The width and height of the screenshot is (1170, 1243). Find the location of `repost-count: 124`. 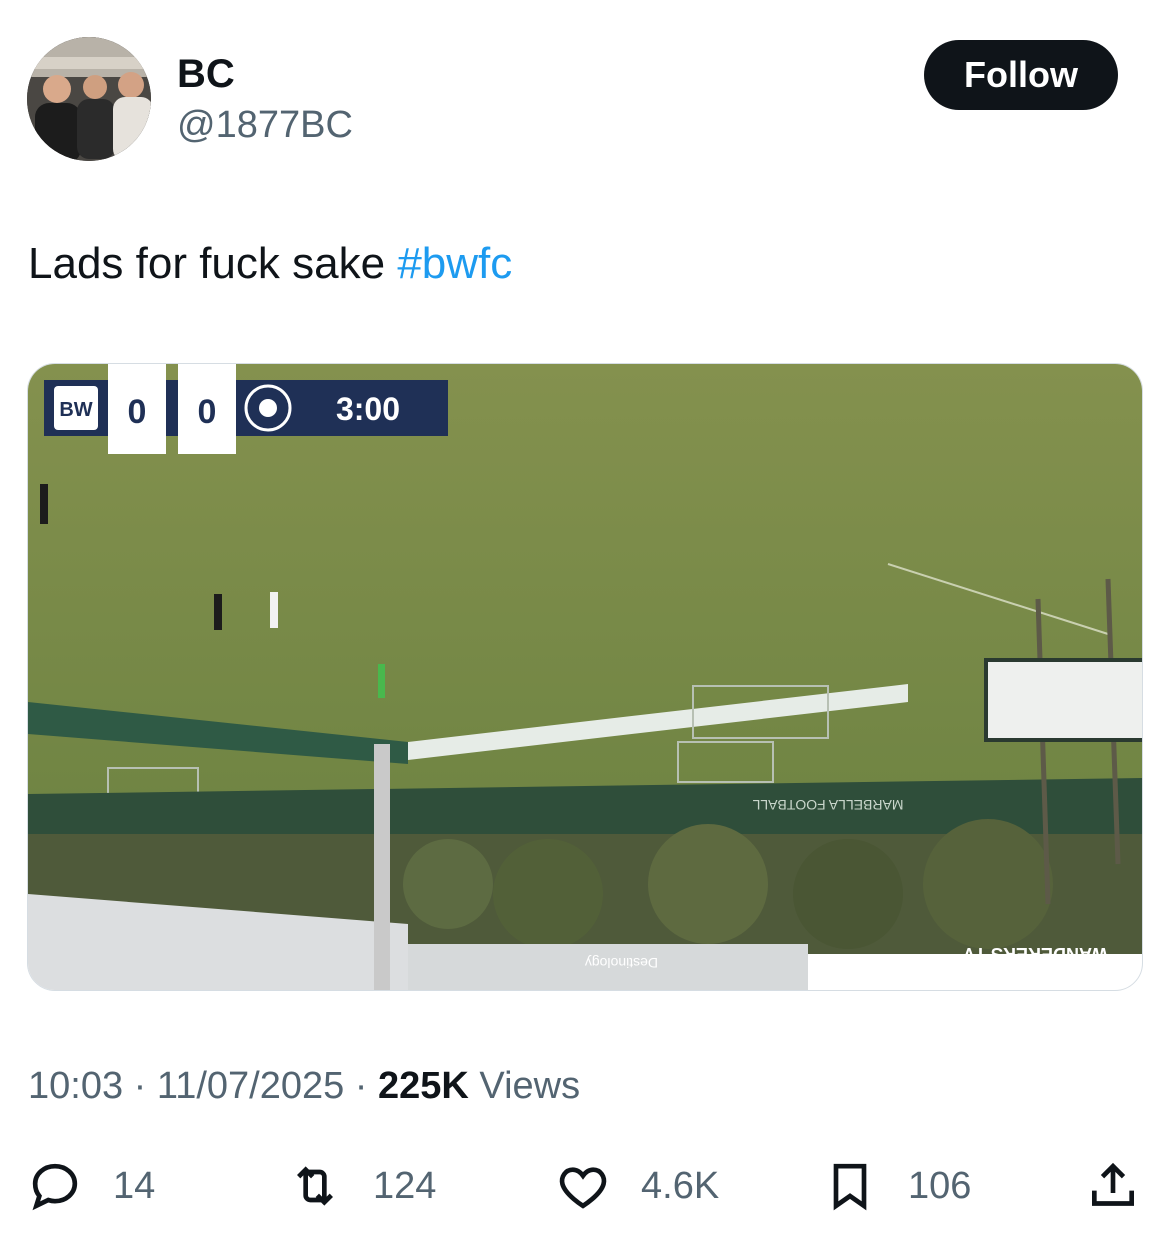

repost-count: 124 is located at coordinates (405, 1185).